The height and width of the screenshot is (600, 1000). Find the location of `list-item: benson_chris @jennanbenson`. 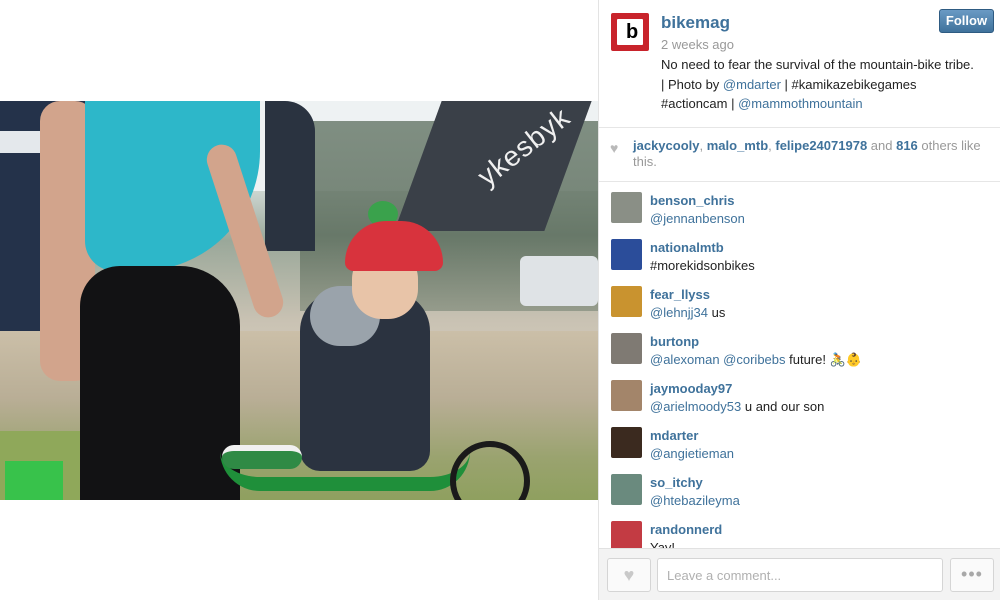

list-item: benson_chris @jennanbenson is located at coordinates (799, 206).